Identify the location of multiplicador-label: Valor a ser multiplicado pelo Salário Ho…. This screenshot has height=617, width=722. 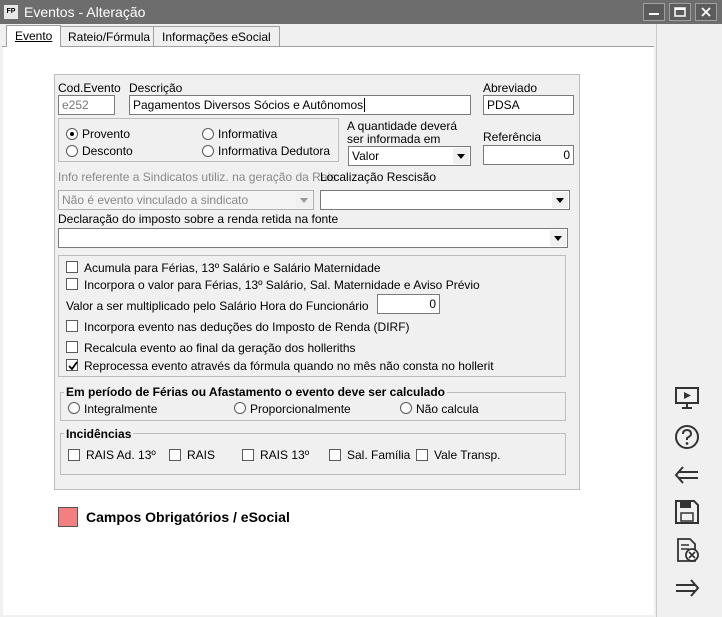
(217, 306).